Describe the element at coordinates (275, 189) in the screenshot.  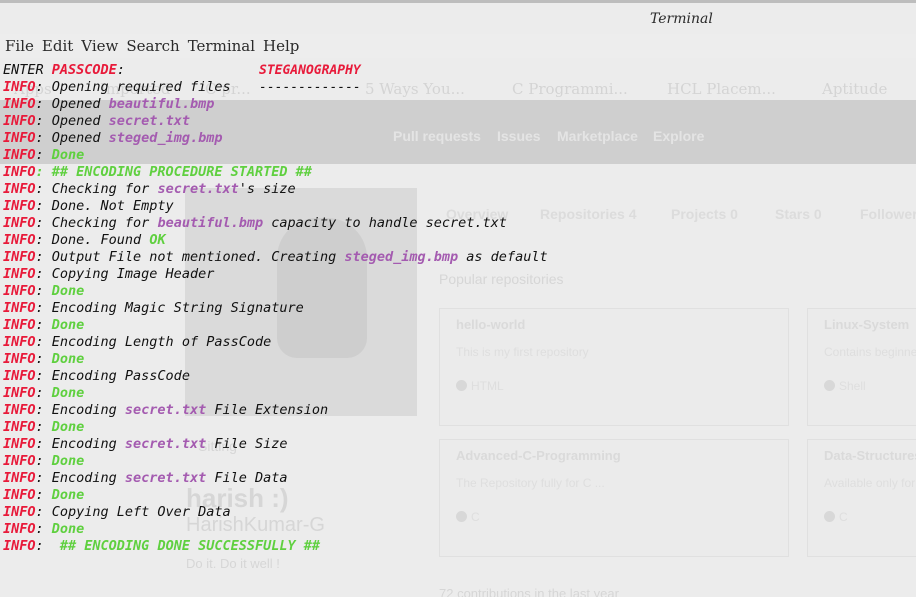
I see `terminal-line: INFO: Checking for secret.txt's size` at that location.